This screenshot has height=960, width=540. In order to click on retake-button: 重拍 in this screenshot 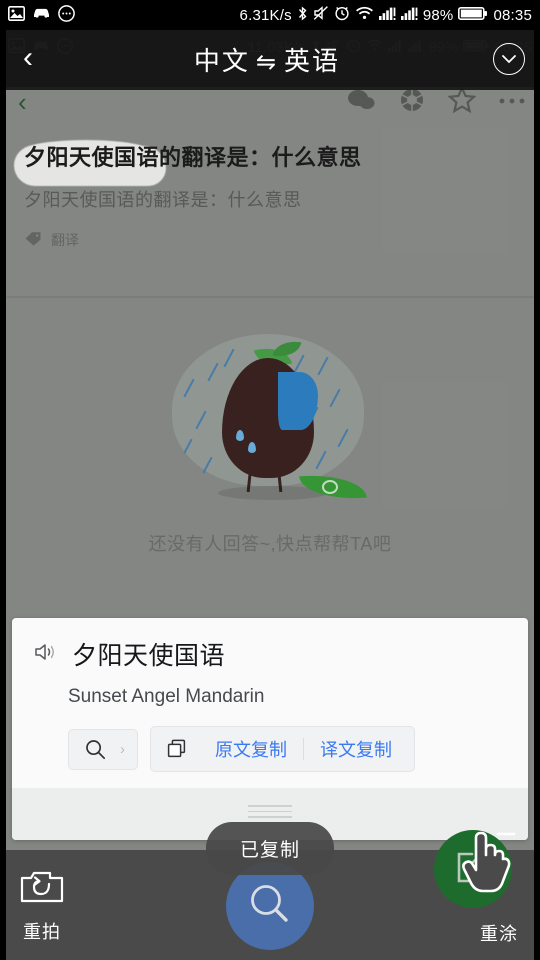, I will do `click(42, 906)`.